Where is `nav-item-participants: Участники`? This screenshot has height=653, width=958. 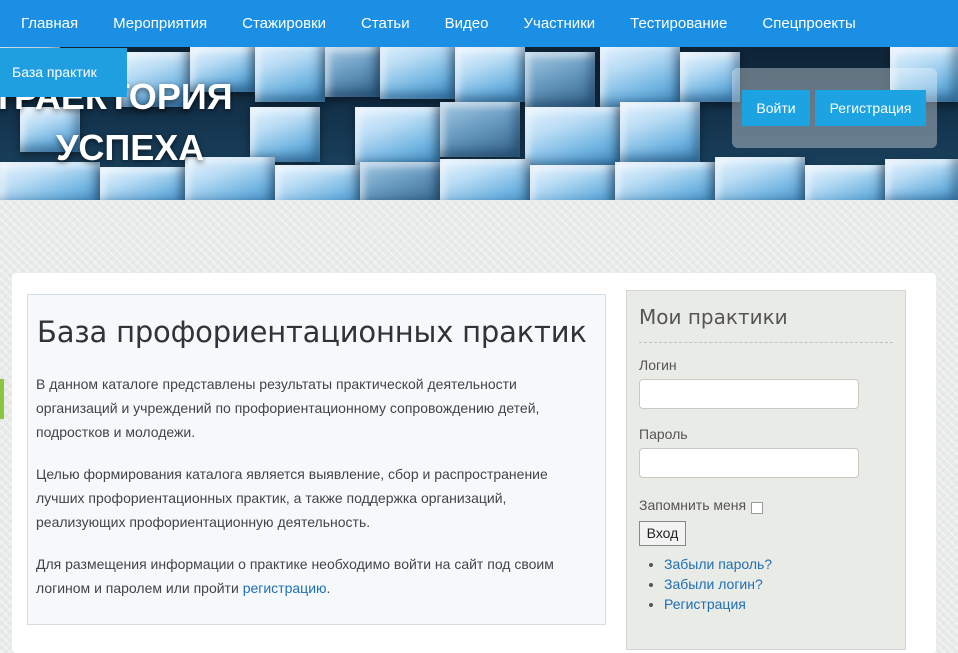 nav-item-participants: Участники is located at coordinates (559, 23).